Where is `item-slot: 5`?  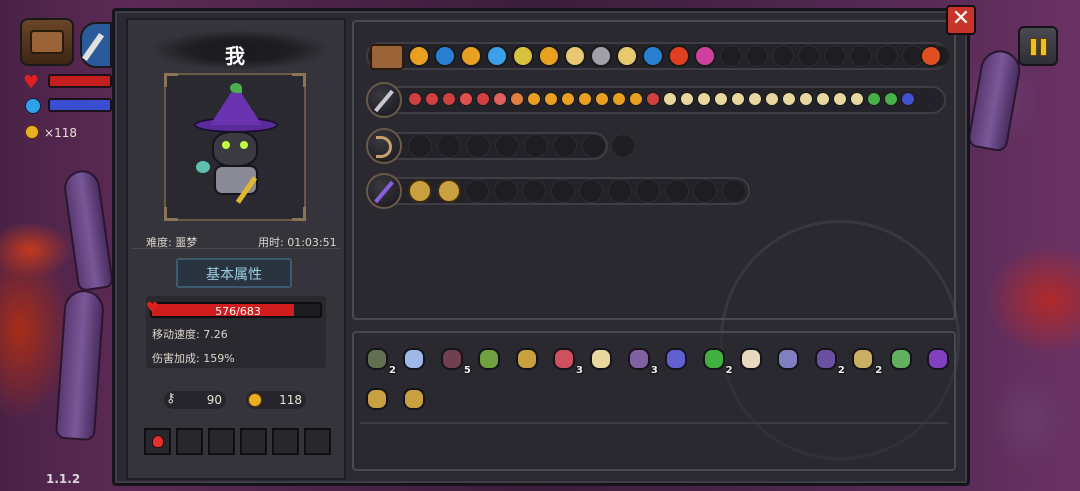
item-slot: 5 is located at coordinates (454, 360).